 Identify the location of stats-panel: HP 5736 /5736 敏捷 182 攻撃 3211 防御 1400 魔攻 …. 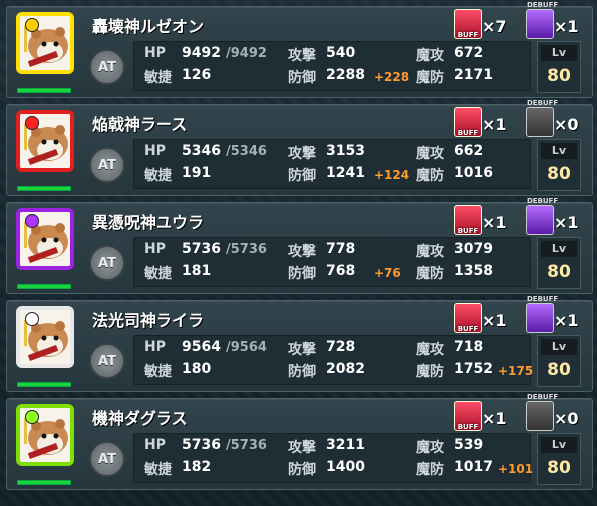
(333, 458).